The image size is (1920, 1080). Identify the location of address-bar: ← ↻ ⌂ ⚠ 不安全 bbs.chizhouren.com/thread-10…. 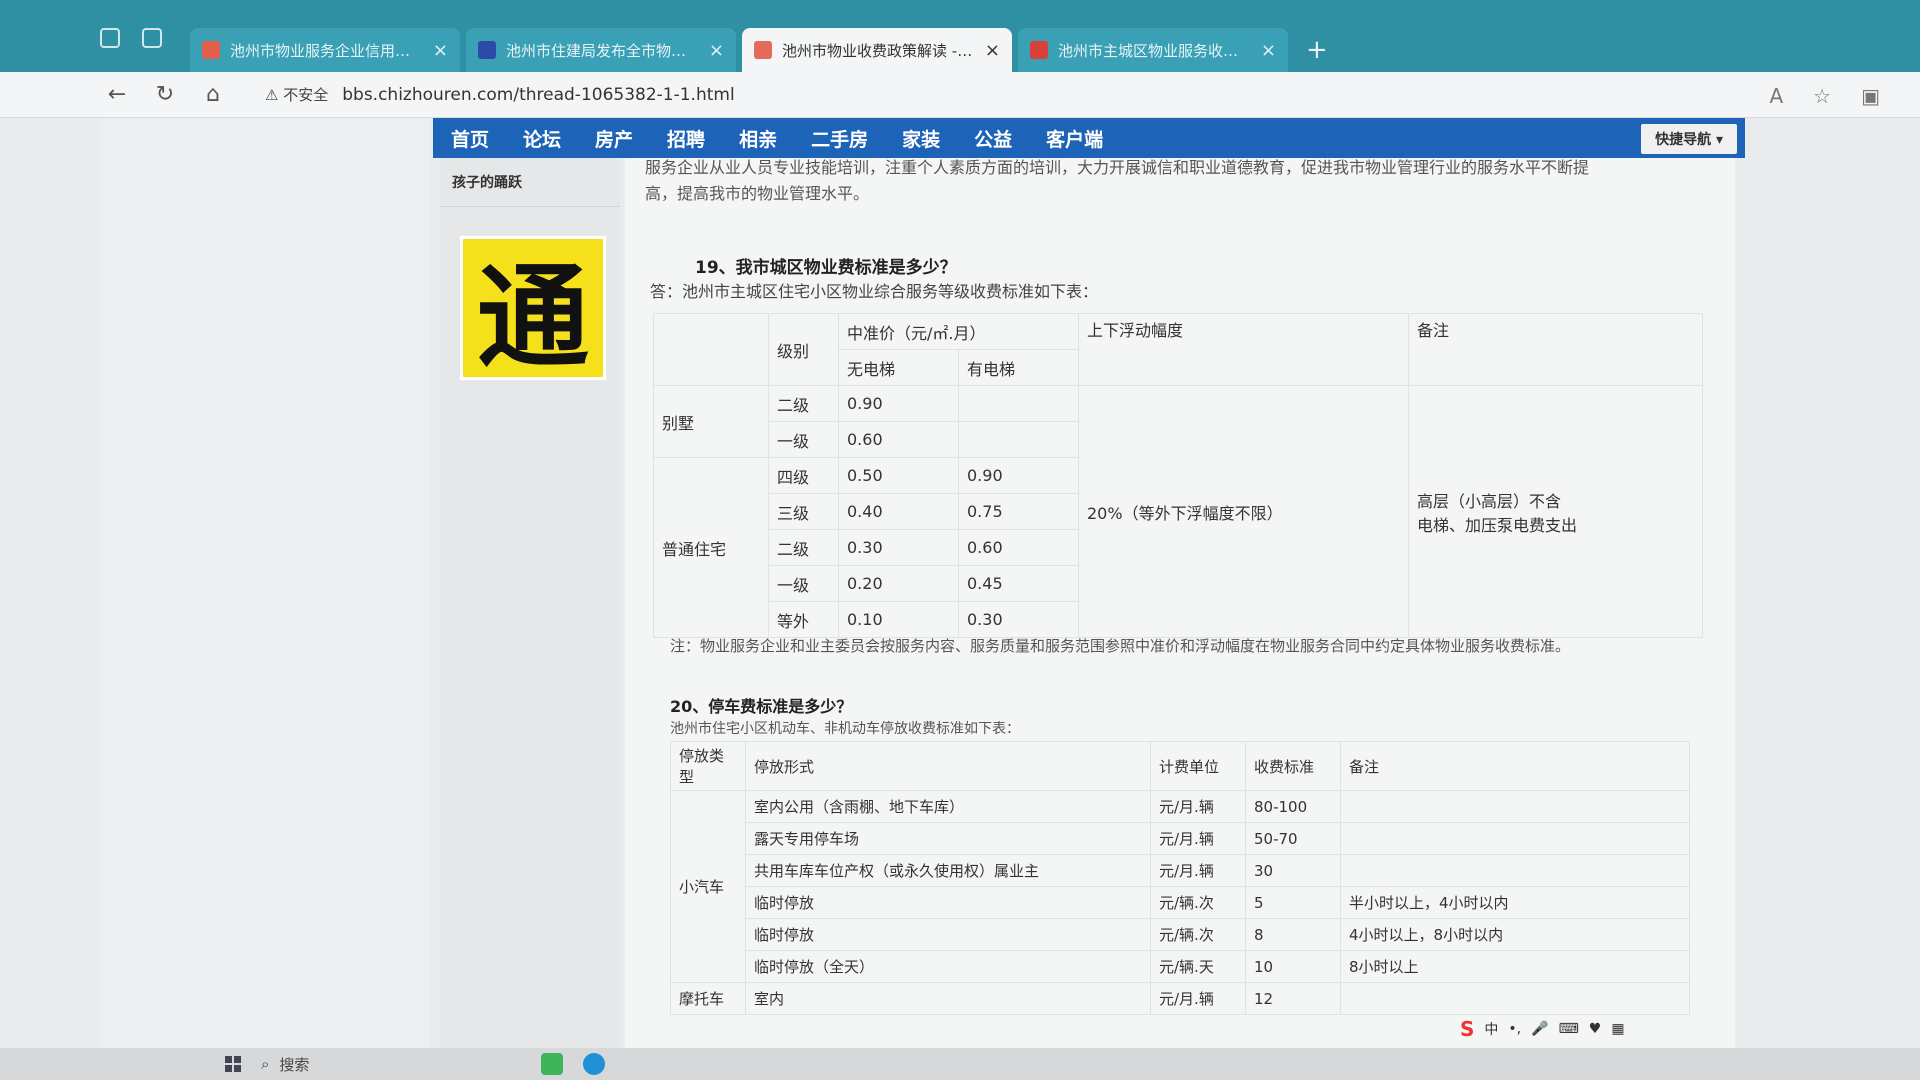
(960, 95).